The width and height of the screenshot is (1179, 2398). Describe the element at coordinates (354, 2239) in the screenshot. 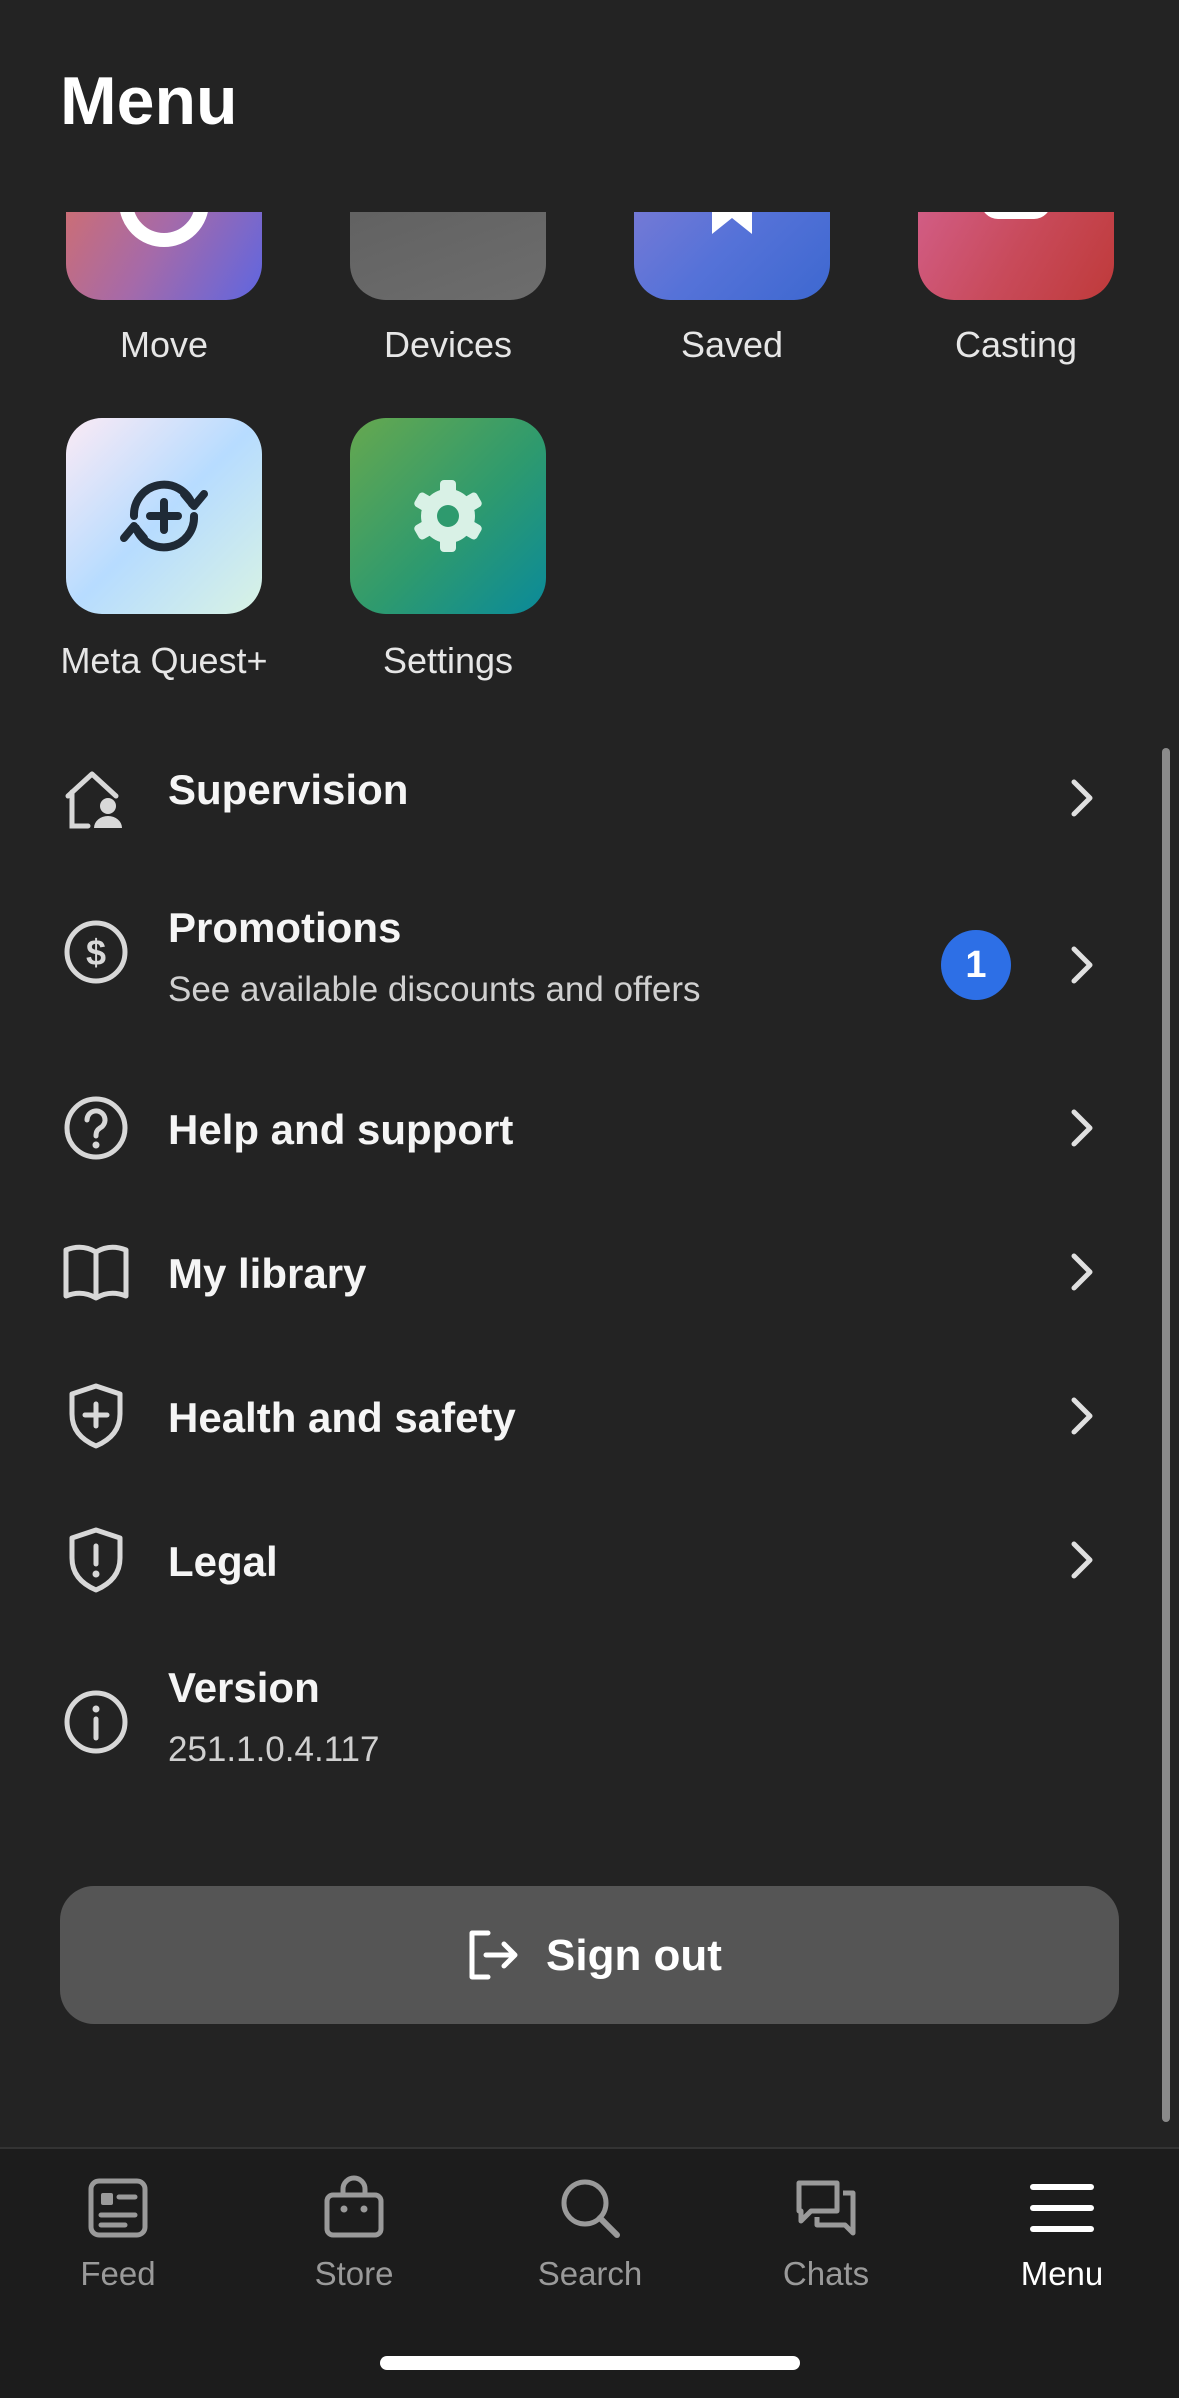

I see `tab-store: Store` at that location.